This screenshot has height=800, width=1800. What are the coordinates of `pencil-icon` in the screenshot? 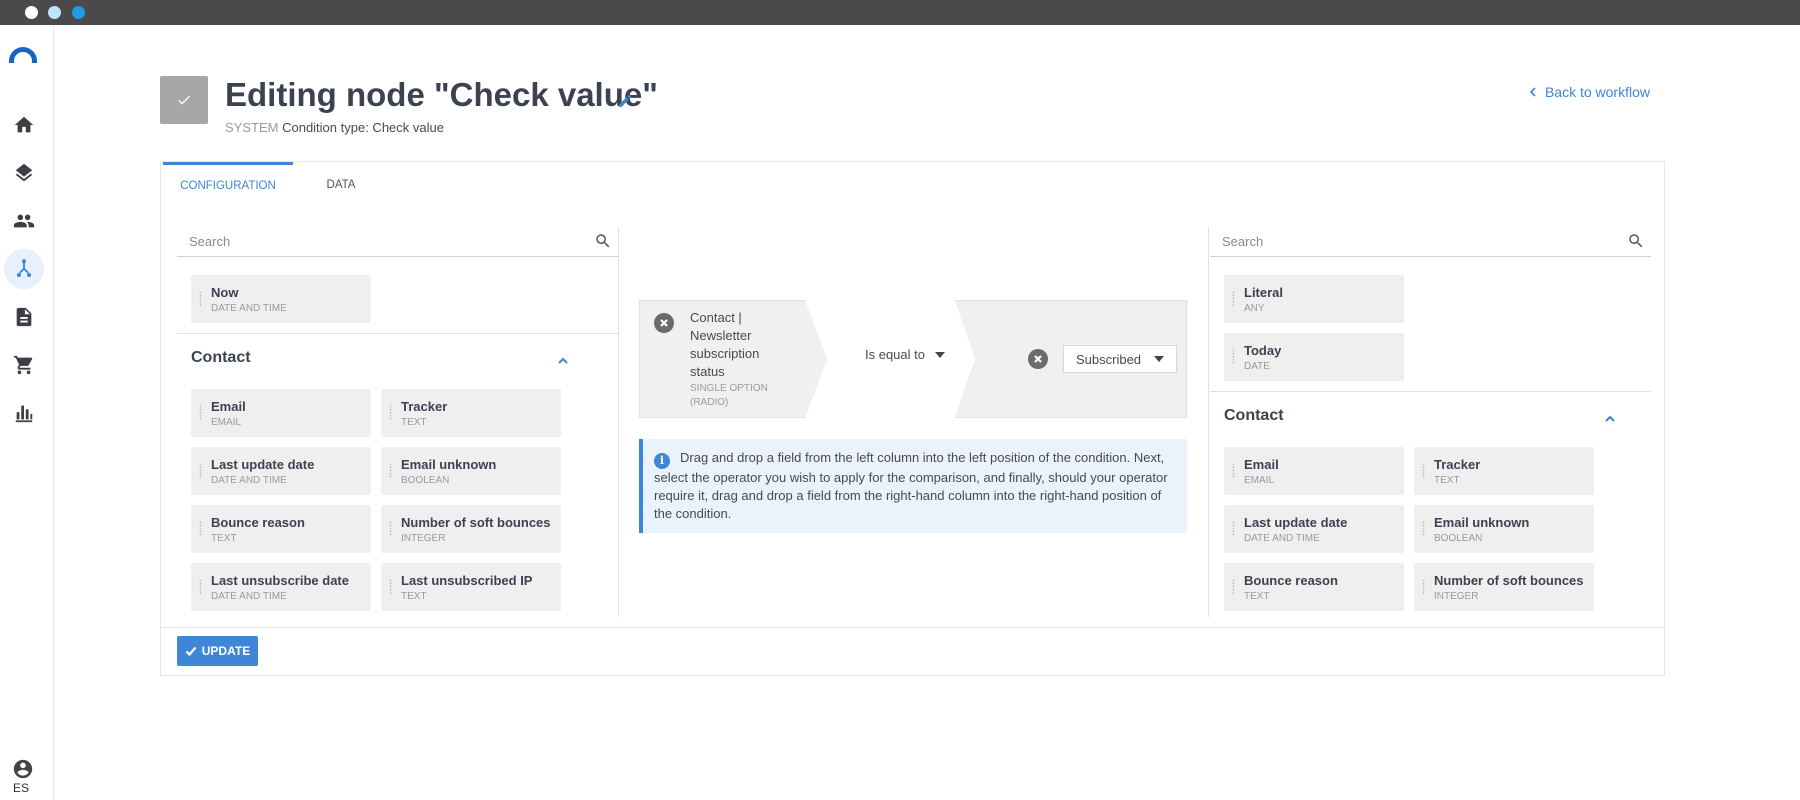 It's located at (625, 100).